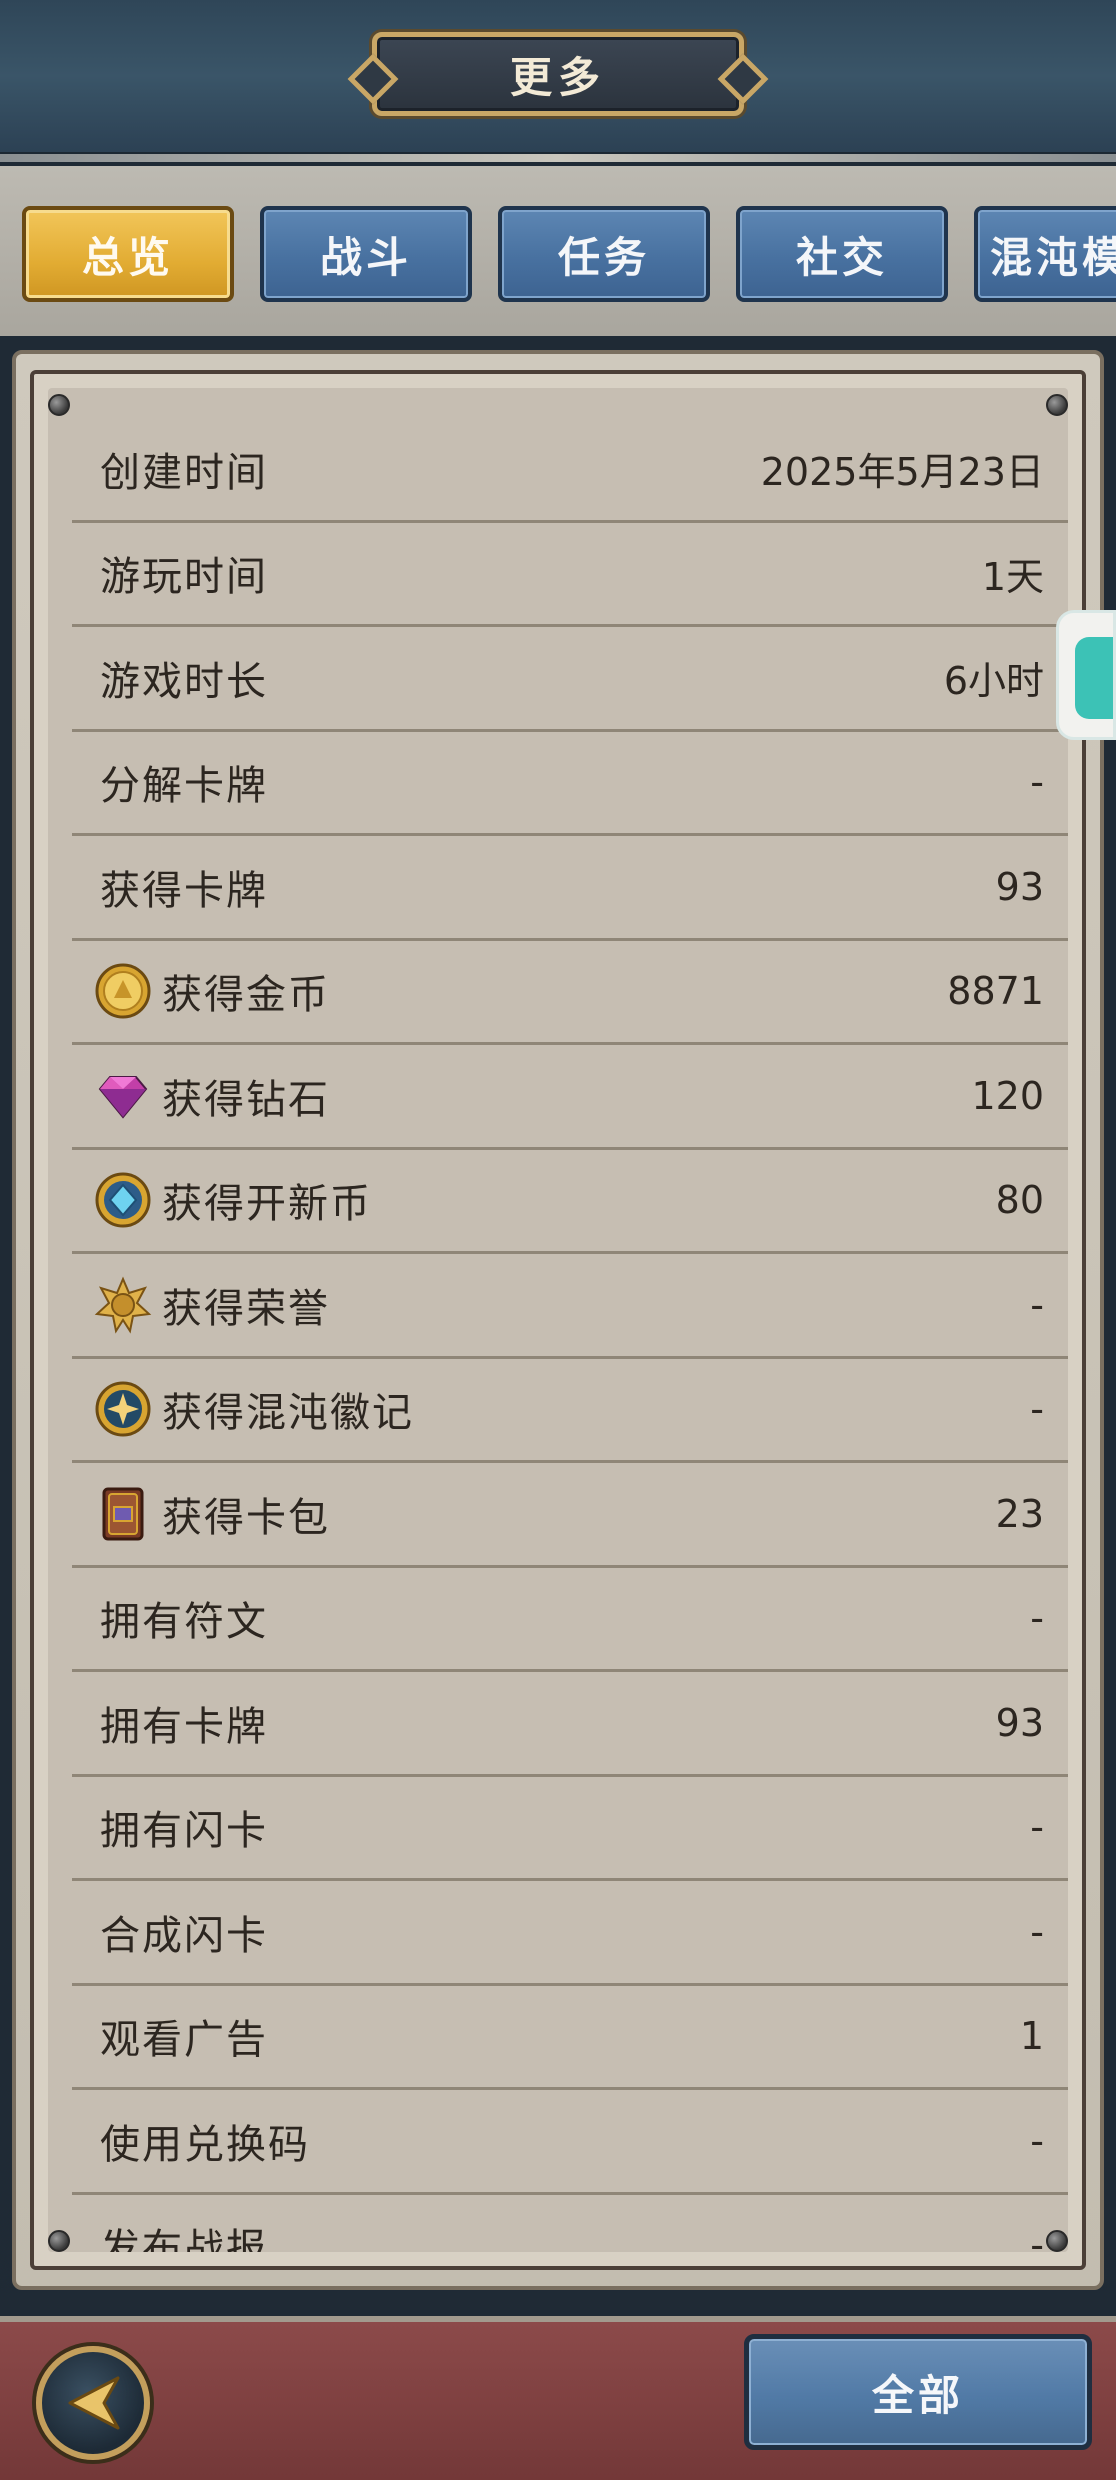 This screenshot has width=1116, height=2480. What do you see at coordinates (205, 2144) in the screenshot?
I see `stat-label: 使用兑换码` at bounding box center [205, 2144].